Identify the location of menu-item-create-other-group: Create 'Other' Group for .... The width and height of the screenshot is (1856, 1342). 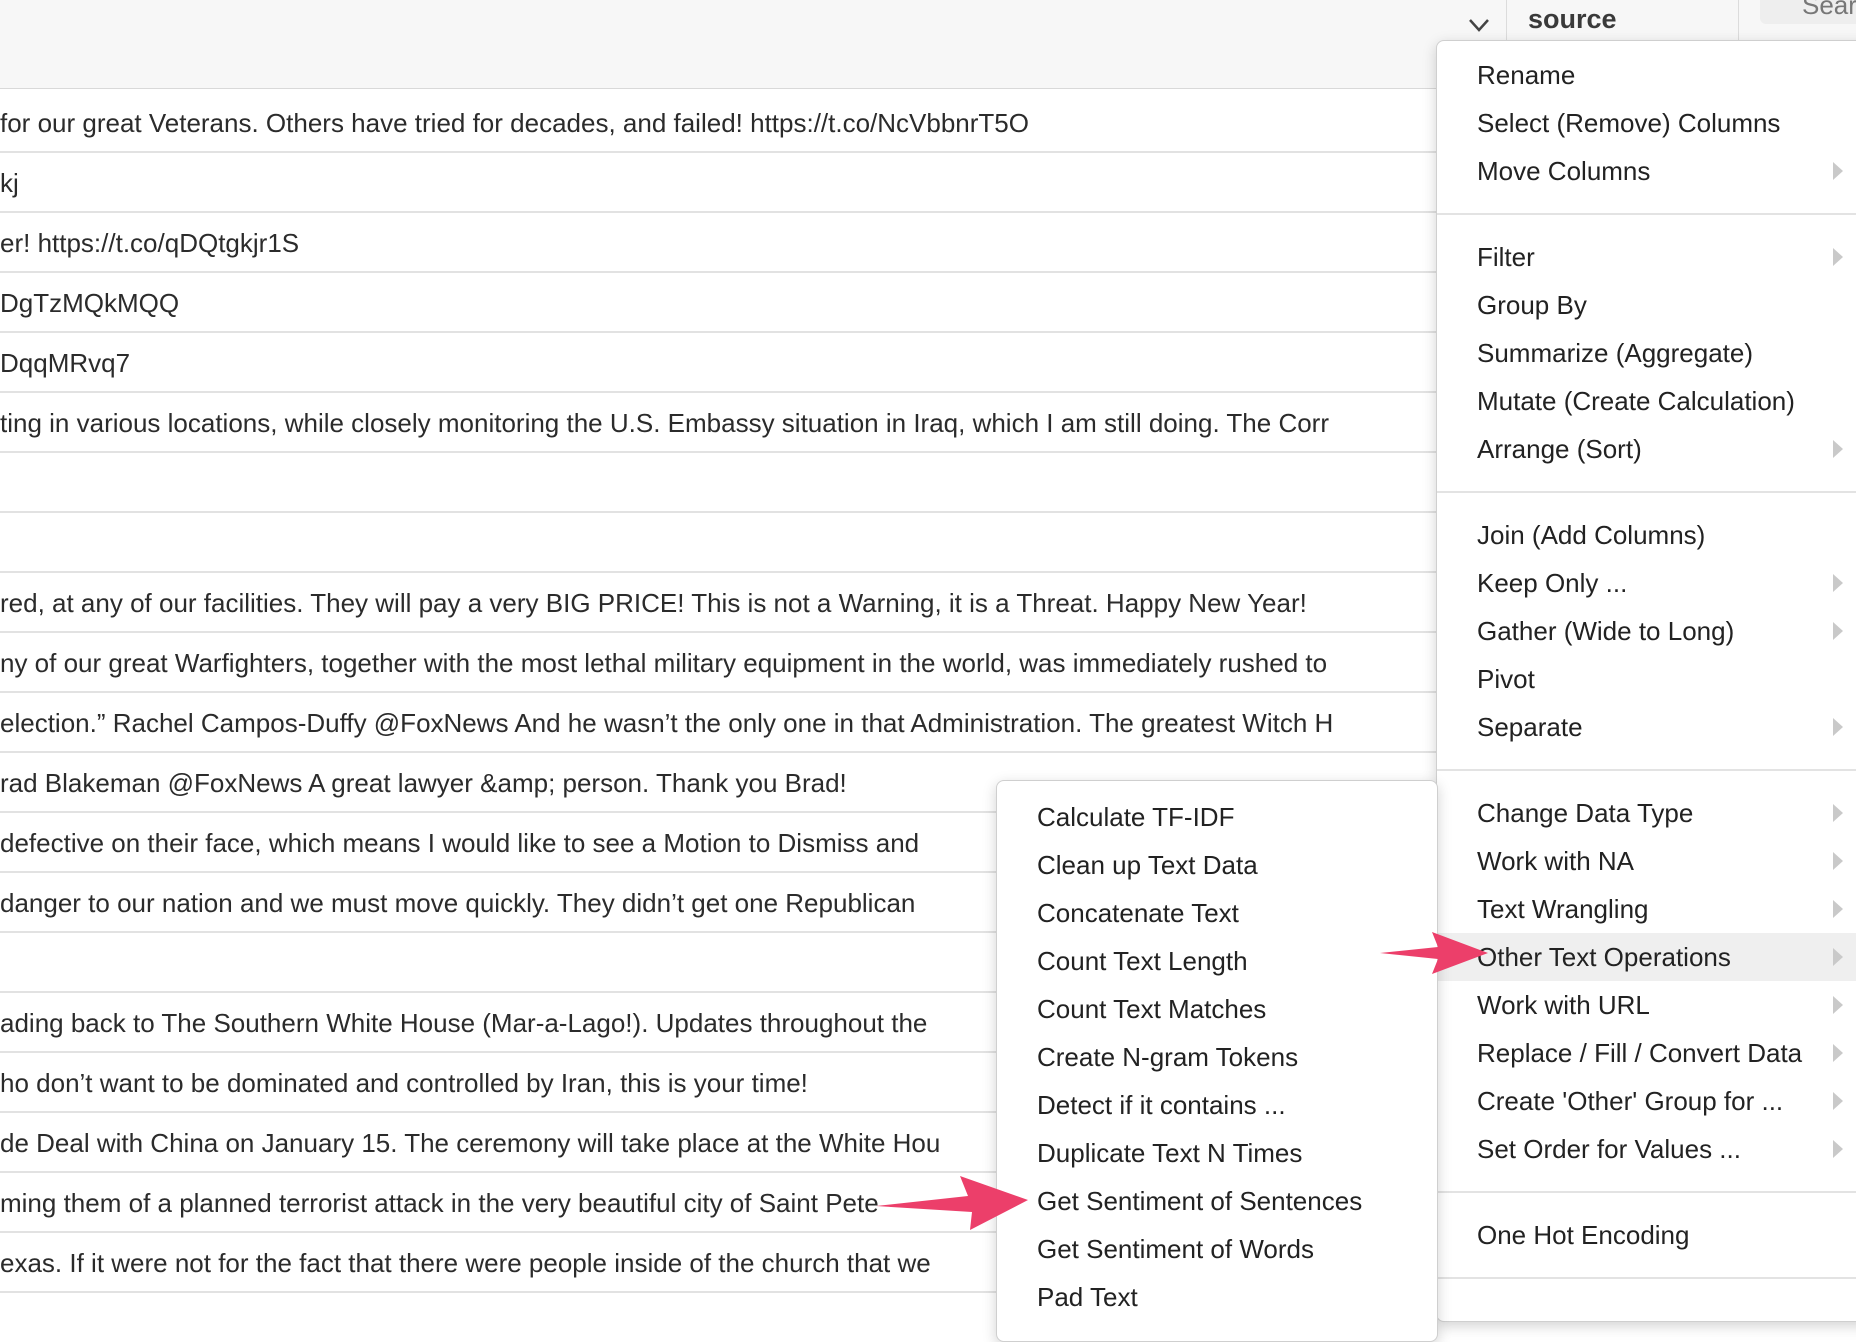
(1646, 1101).